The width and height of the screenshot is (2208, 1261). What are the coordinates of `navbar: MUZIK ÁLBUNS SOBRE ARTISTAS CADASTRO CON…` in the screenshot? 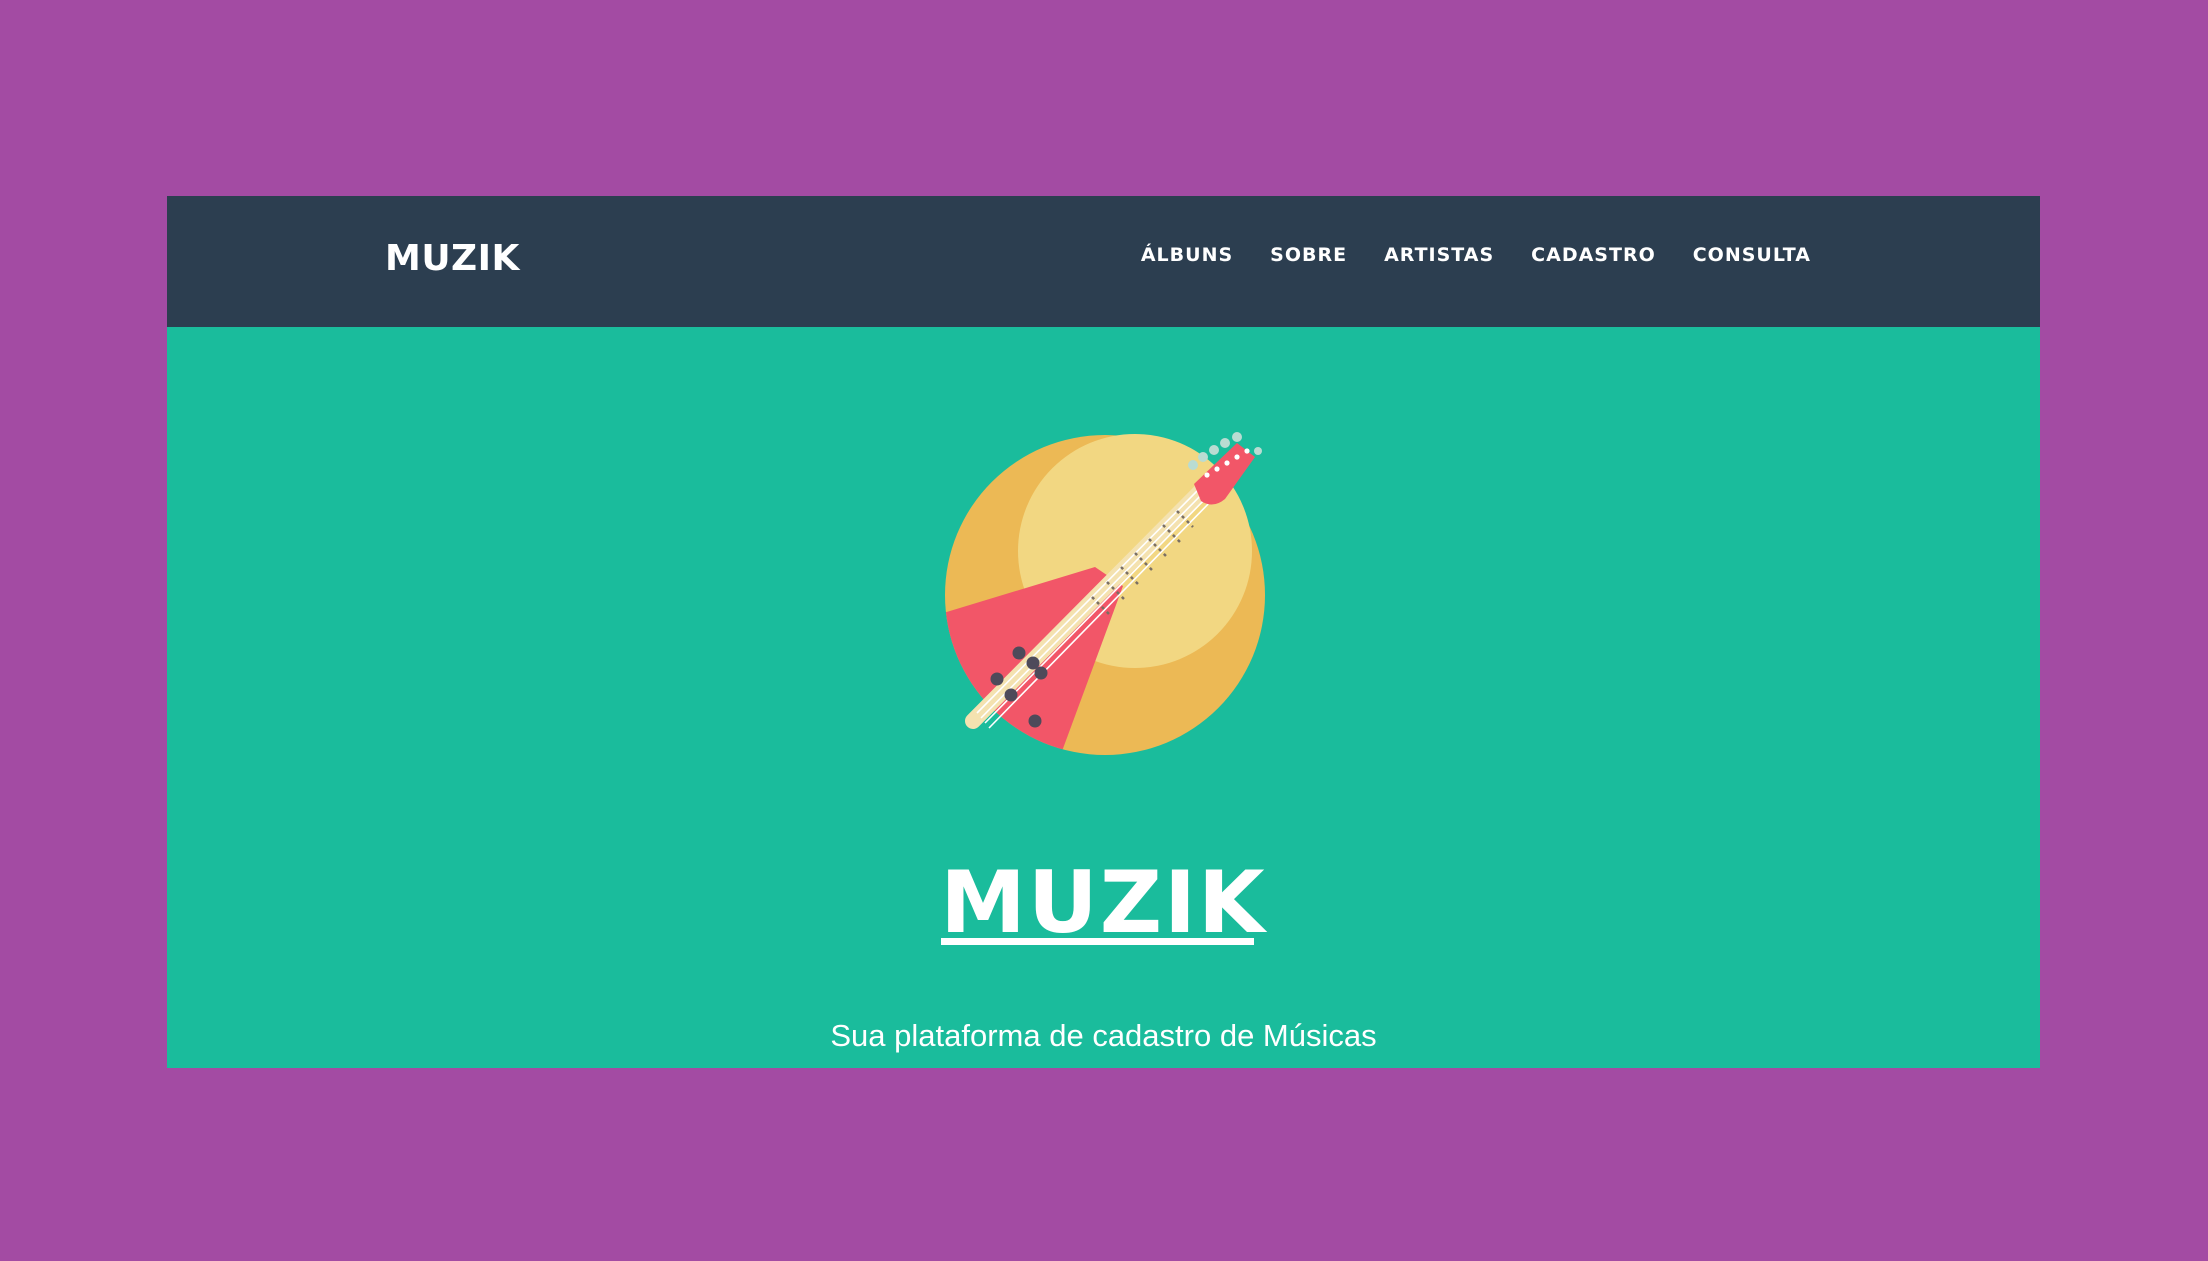 It's located at (1103, 261).